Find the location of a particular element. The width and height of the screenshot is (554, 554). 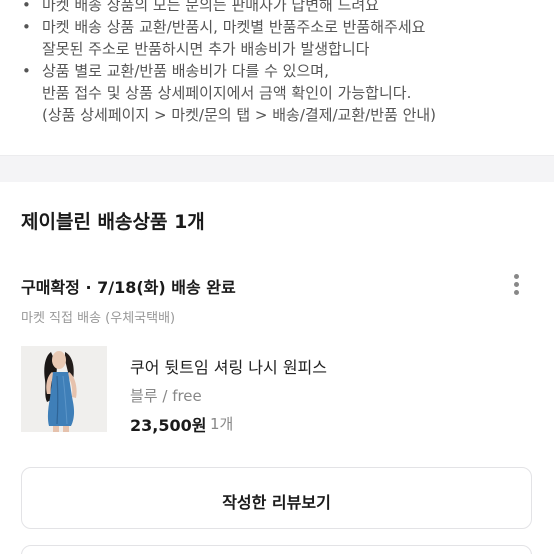

notice-text: 반품 접수 및 상품 상세페이지에서 금액 확인이 가능합니다. is located at coordinates (227, 93).